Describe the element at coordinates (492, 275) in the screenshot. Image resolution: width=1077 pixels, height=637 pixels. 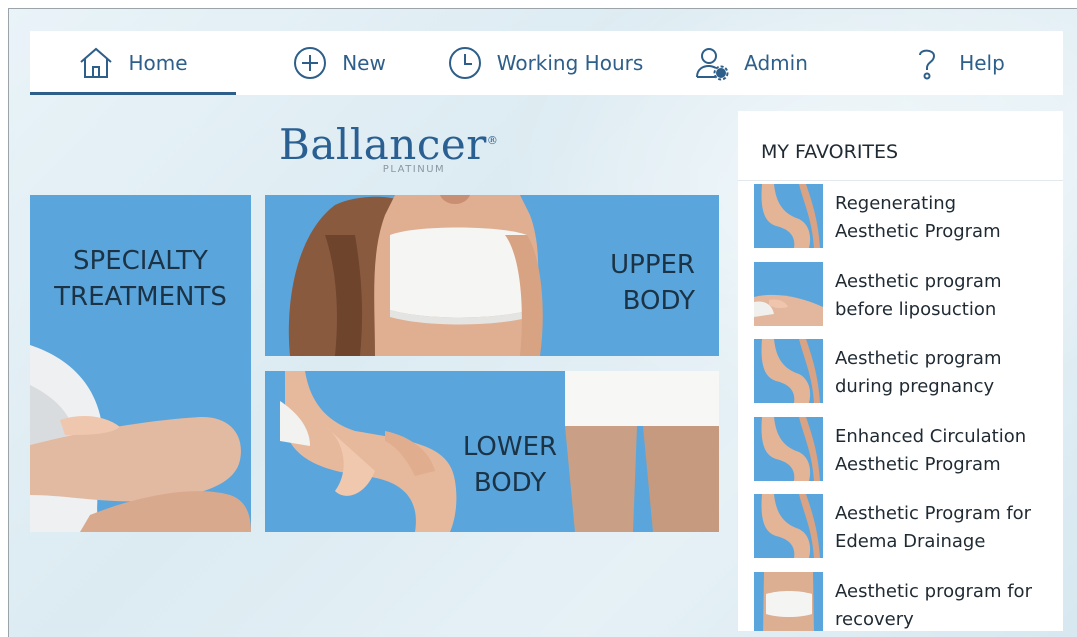
I see `tile-upper-body: UPPER BODY` at that location.